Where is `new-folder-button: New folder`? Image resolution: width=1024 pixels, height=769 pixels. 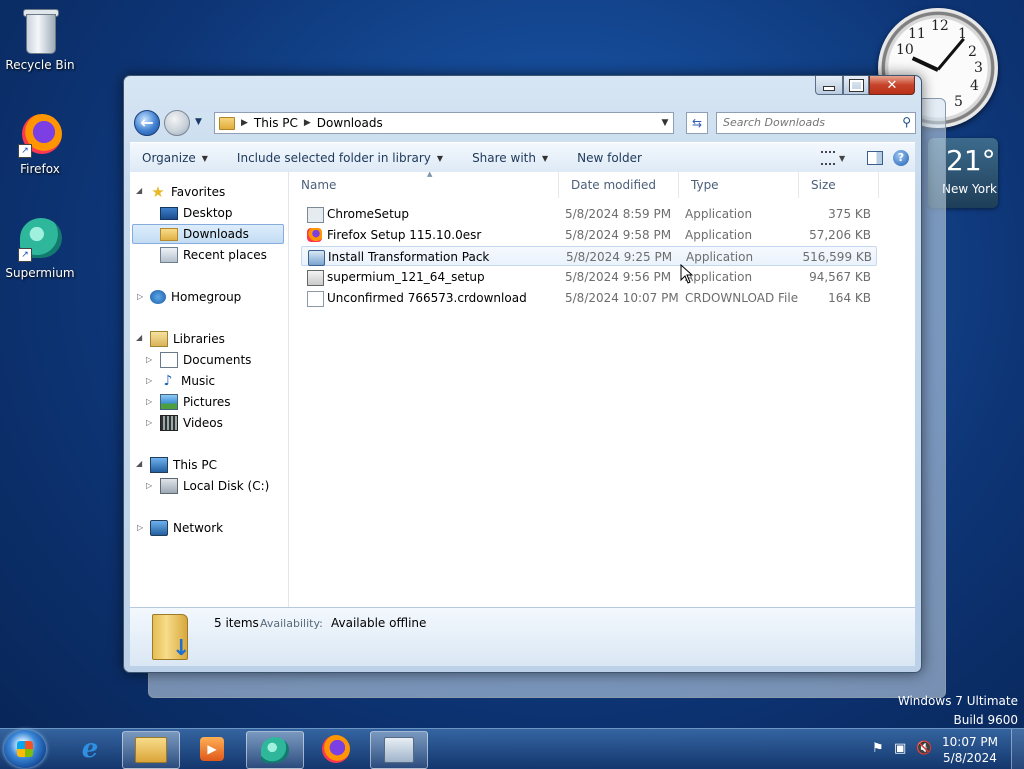 new-folder-button: New folder is located at coordinates (604, 158).